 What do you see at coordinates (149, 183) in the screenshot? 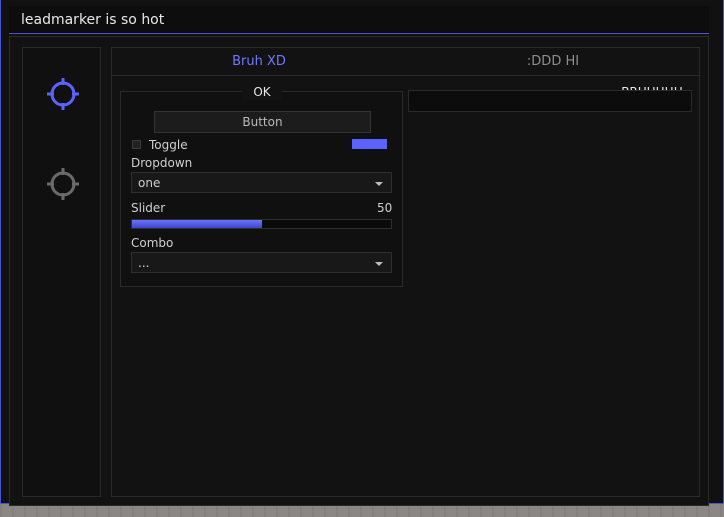
I see `dropdown-value: one` at bounding box center [149, 183].